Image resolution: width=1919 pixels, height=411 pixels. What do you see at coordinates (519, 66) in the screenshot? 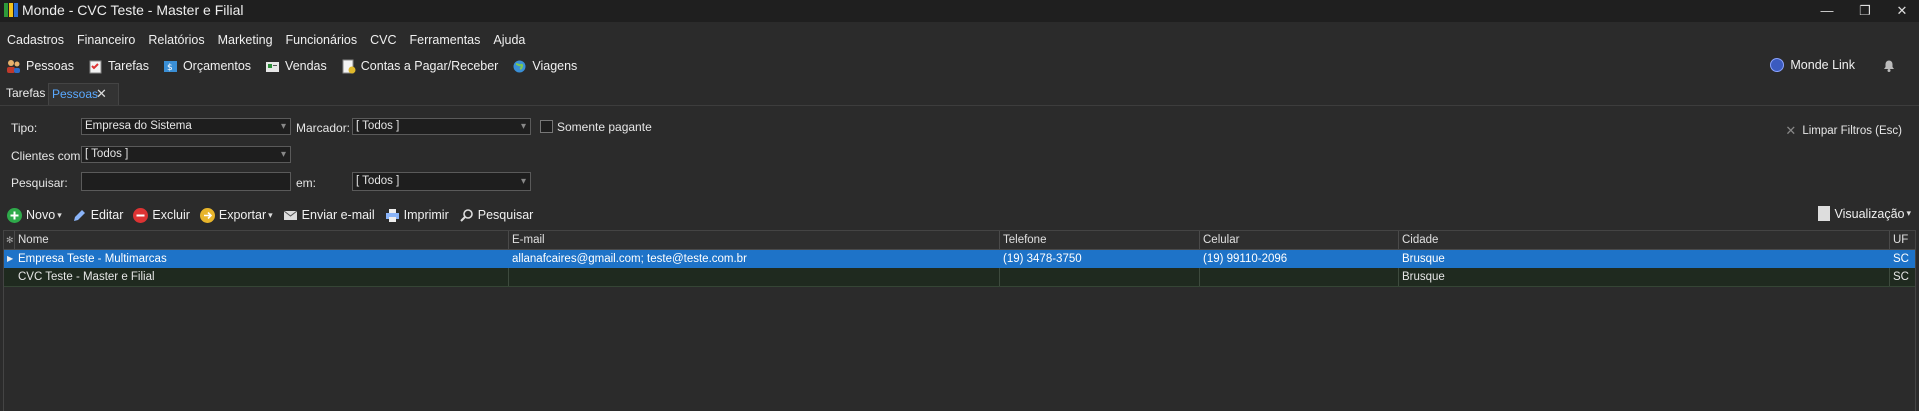
I see `globe-icon` at bounding box center [519, 66].